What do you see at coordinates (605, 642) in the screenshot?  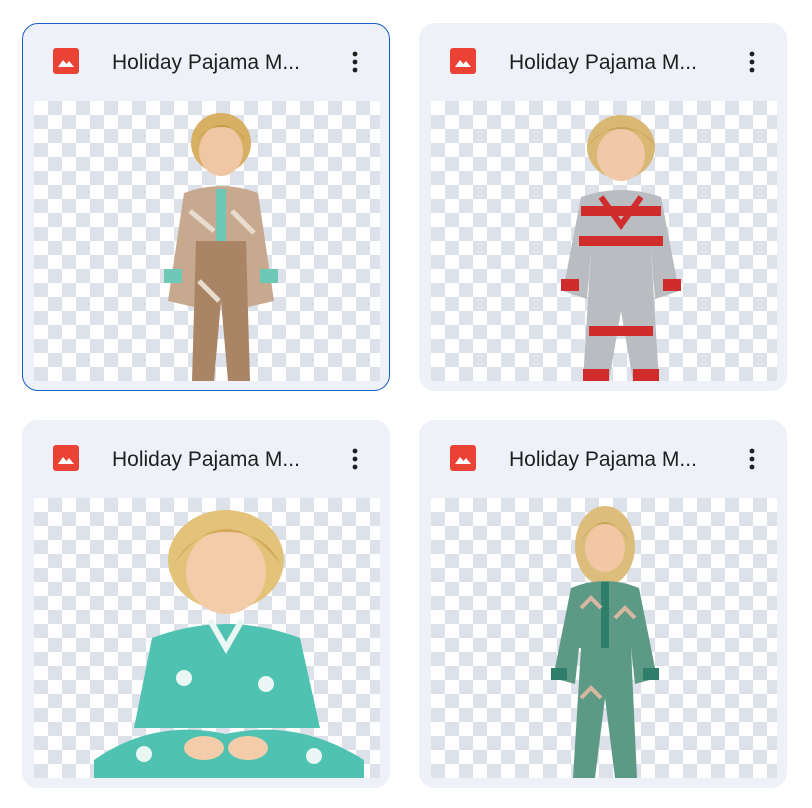 I see `child-photo-green-pajamas` at bounding box center [605, 642].